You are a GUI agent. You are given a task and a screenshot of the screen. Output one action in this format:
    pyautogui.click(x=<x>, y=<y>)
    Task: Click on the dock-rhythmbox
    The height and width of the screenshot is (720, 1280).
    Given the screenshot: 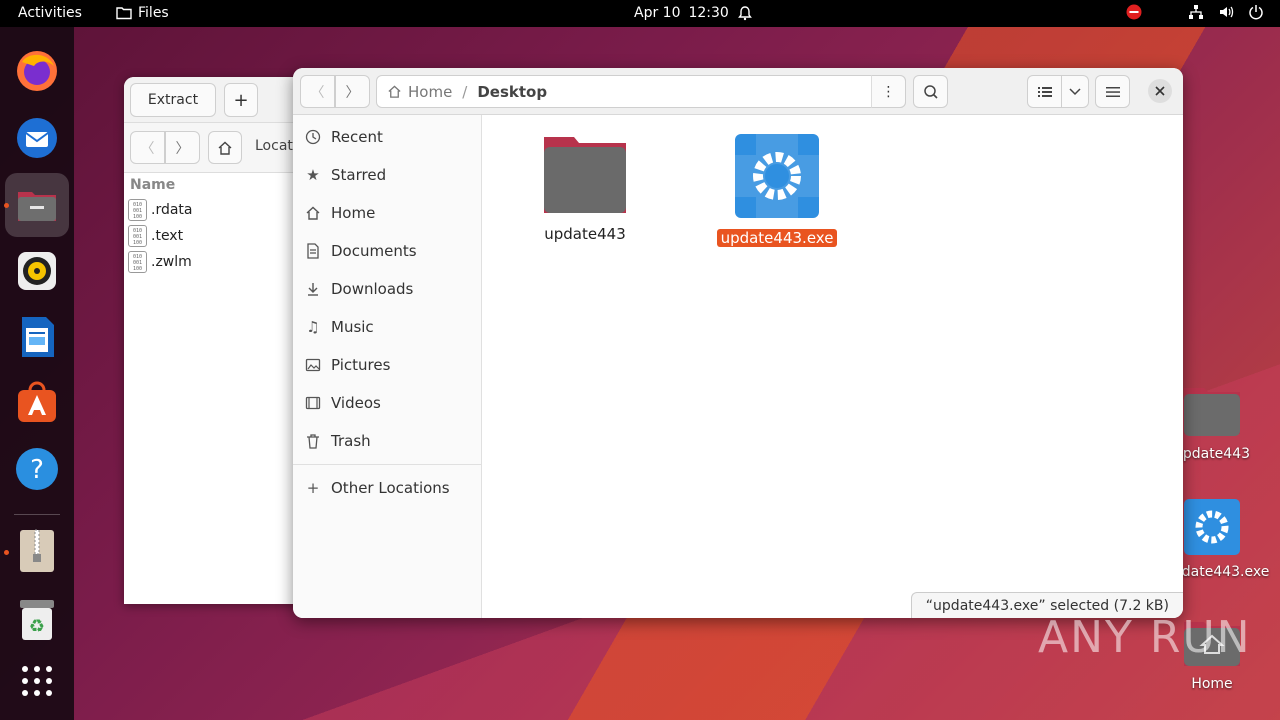 What is the action you would take?
    pyautogui.click(x=37, y=271)
    